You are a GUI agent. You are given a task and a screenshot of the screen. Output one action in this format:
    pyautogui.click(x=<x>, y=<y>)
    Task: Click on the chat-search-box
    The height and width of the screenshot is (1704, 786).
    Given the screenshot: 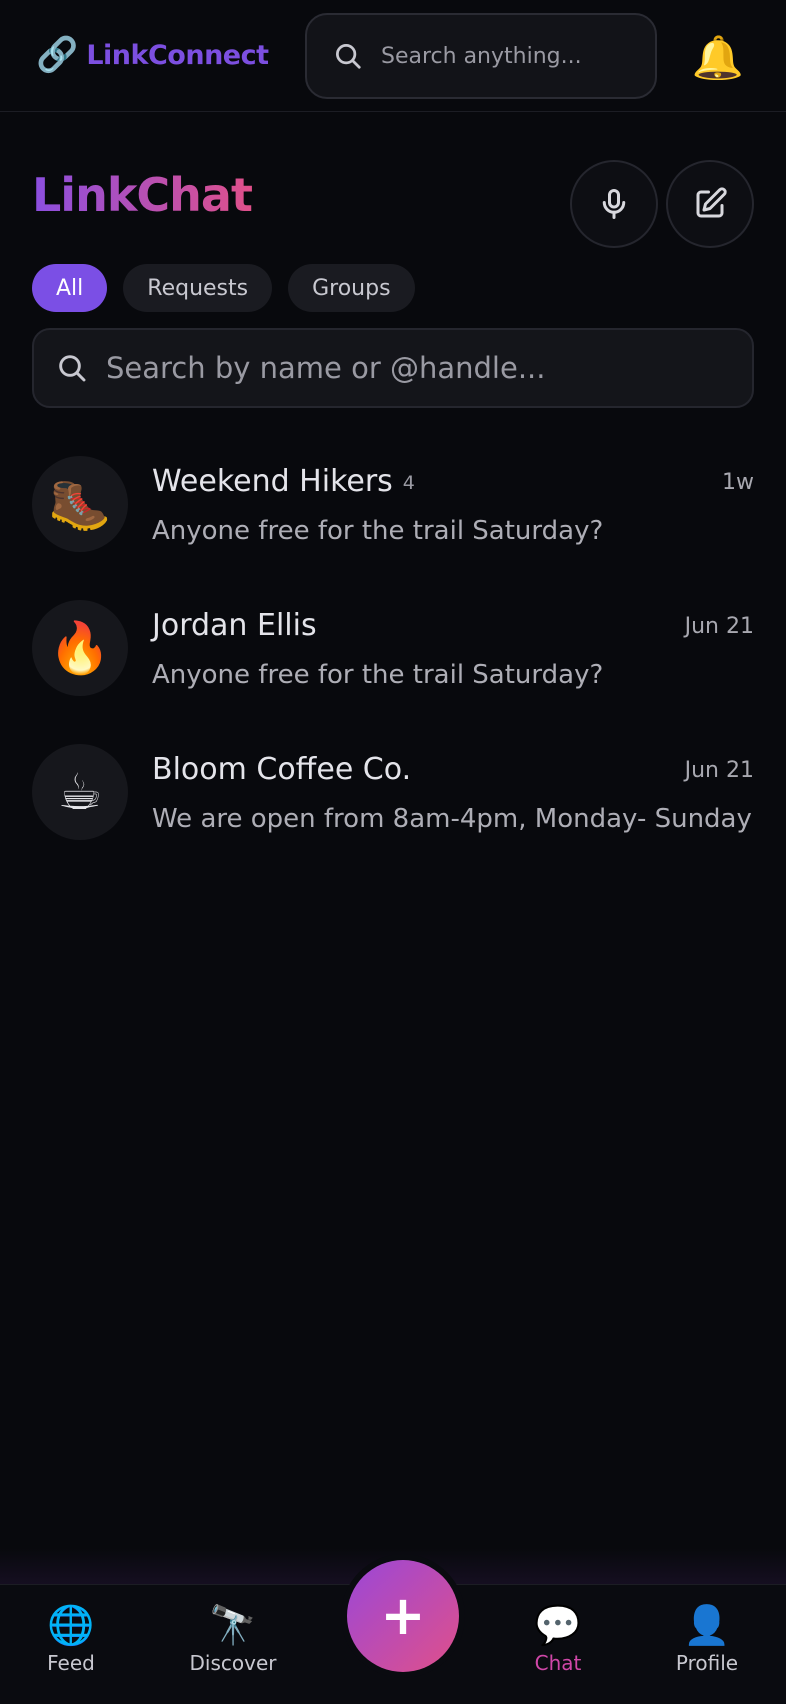 What is the action you would take?
    pyautogui.click(x=393, y=368)
    